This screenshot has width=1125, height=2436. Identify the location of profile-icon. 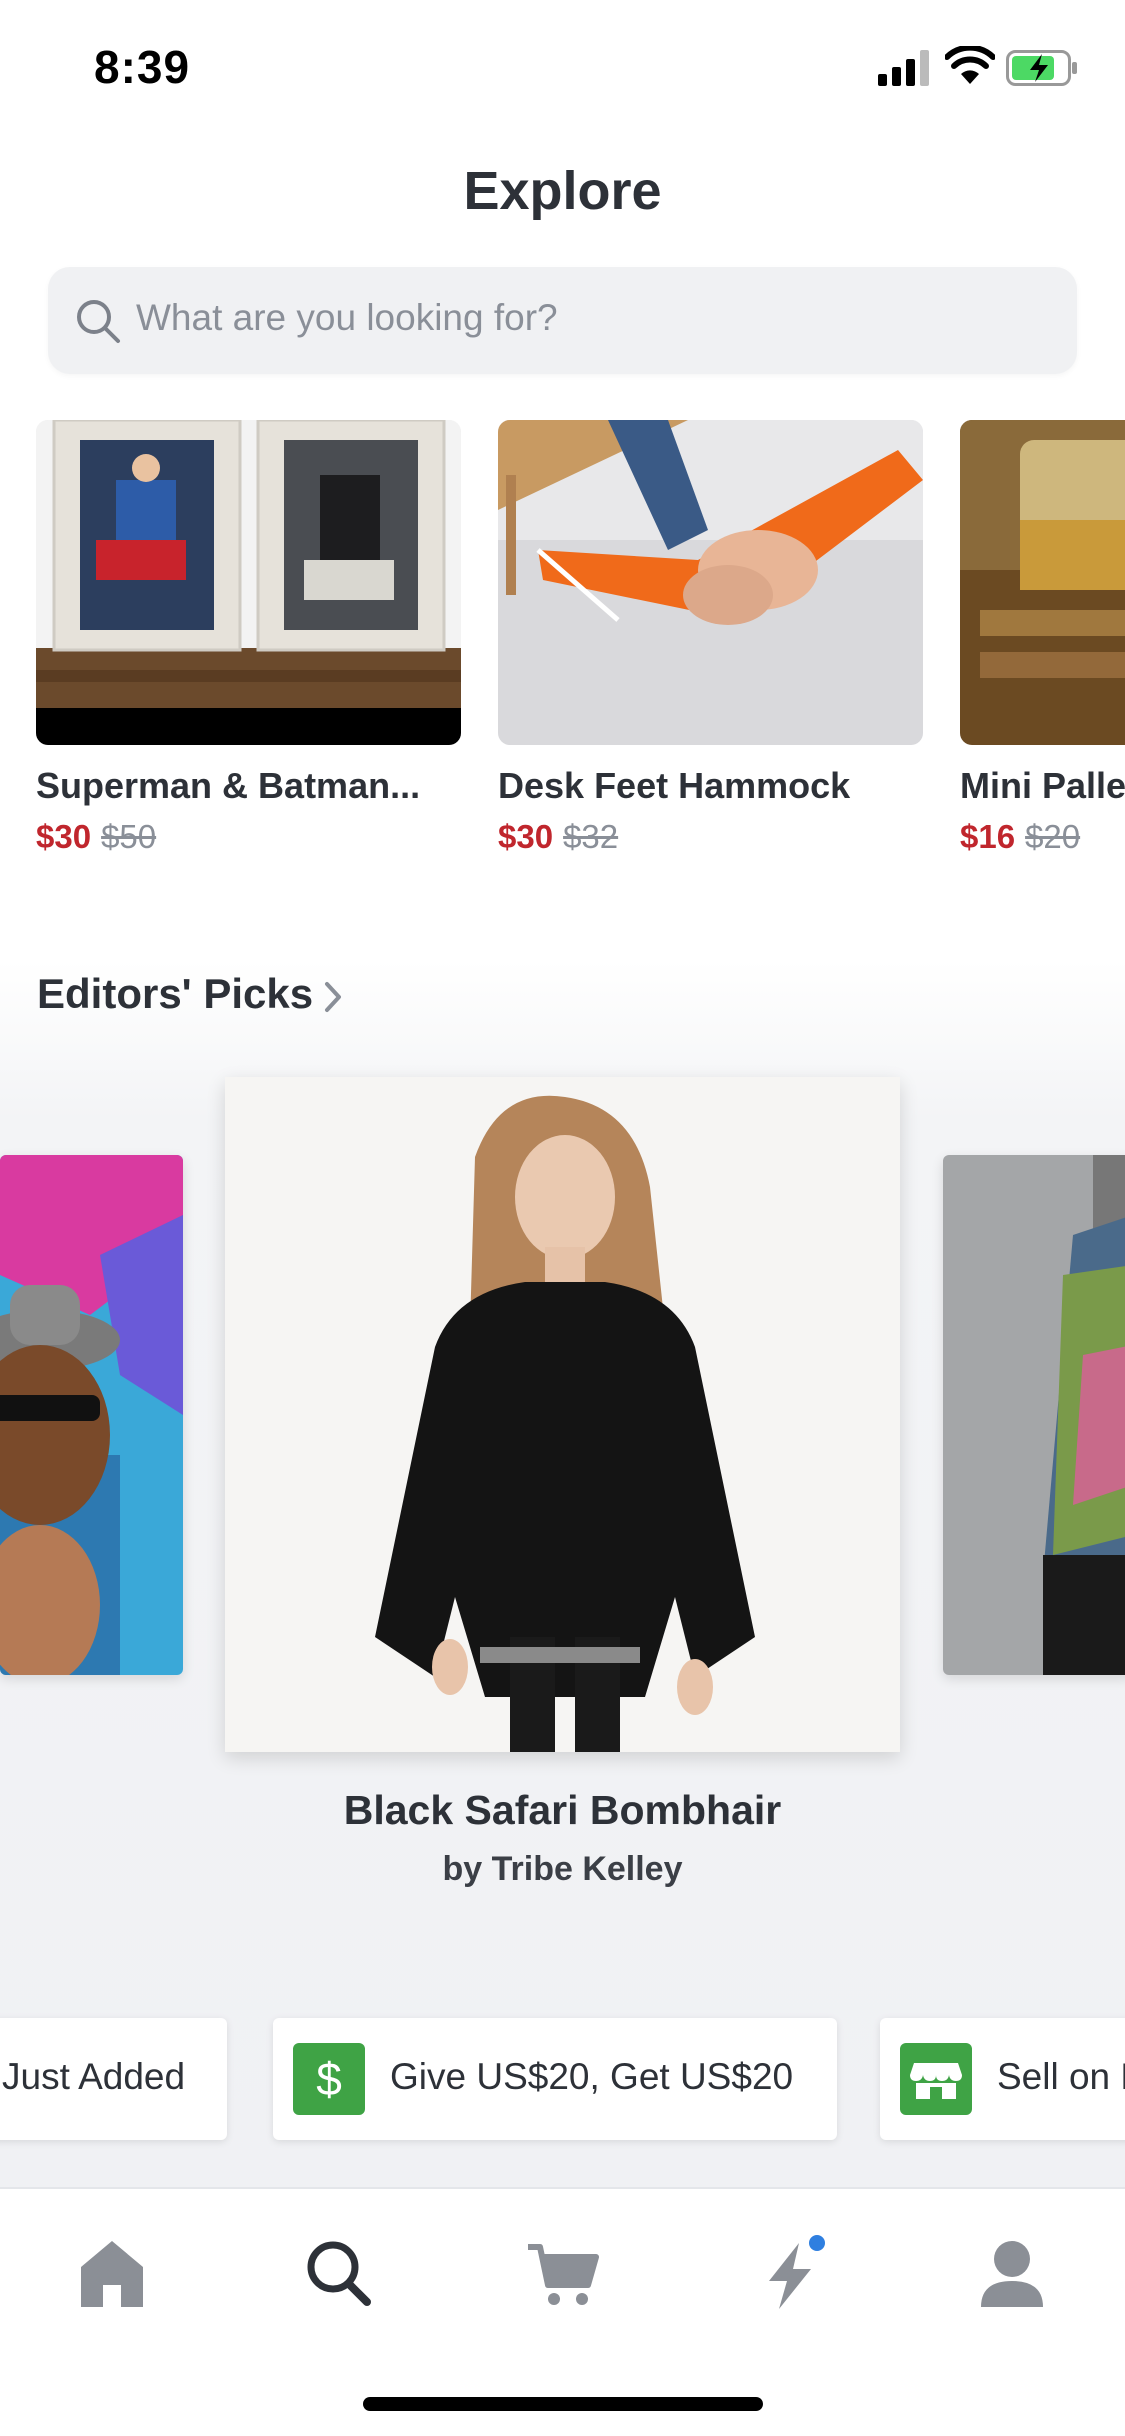
(1012, 2274).